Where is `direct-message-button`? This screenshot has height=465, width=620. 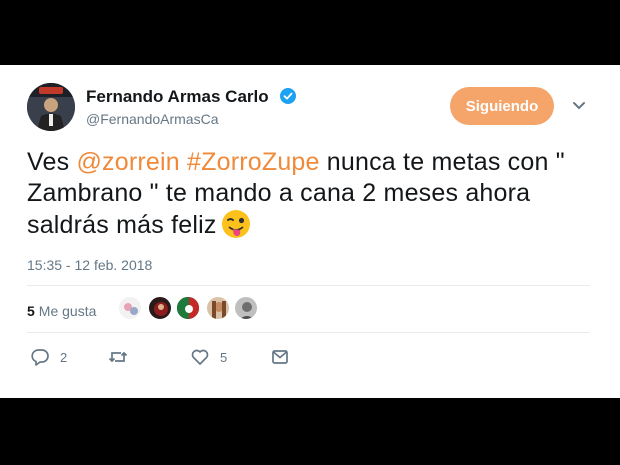 direct-message-button is located at coordinates (280, 357).